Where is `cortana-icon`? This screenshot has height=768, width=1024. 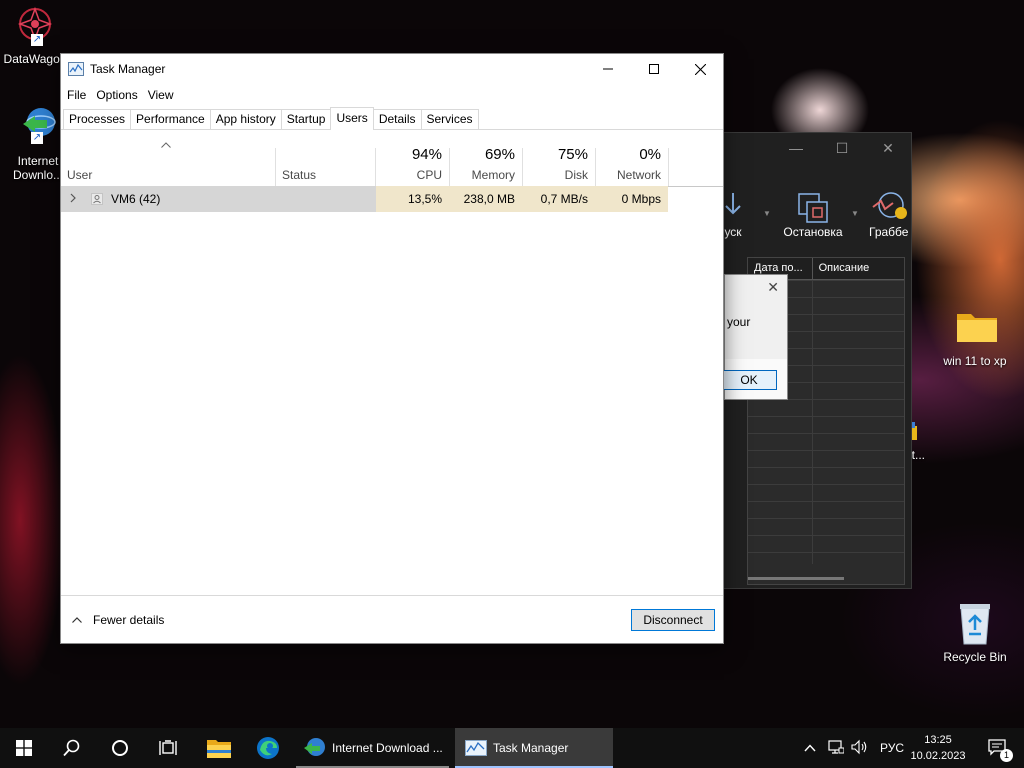
cortana-icon is located at coordinates (120, 748).